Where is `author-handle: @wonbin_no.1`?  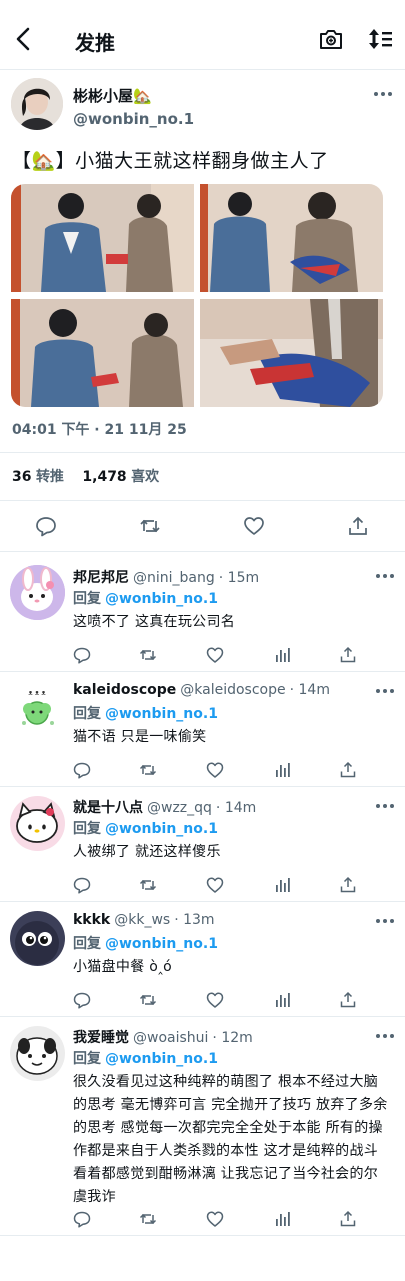
author-handle: @wonbin_no.1 is located at coordinates (133, 119).